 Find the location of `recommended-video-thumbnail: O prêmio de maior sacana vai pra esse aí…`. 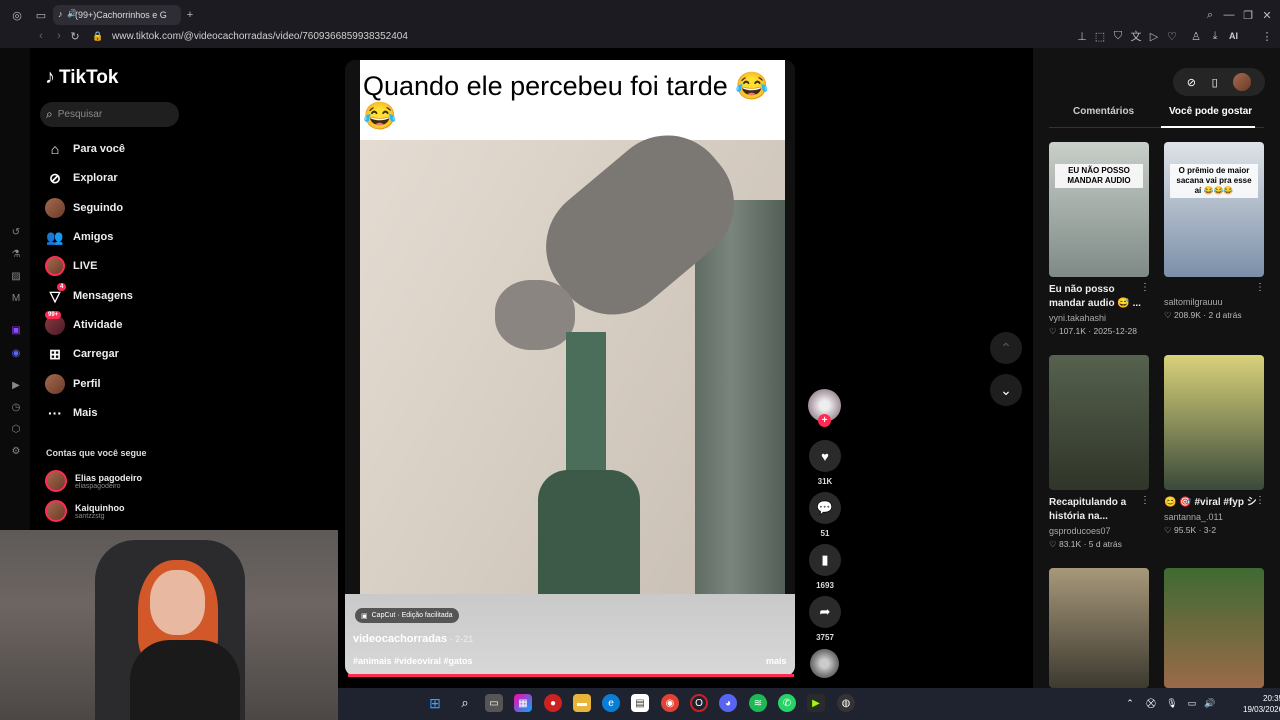

recommended-video-thumbnail: O prêmio de maior sacana vai pra esse aí… is located at coordinates (1214, 209).